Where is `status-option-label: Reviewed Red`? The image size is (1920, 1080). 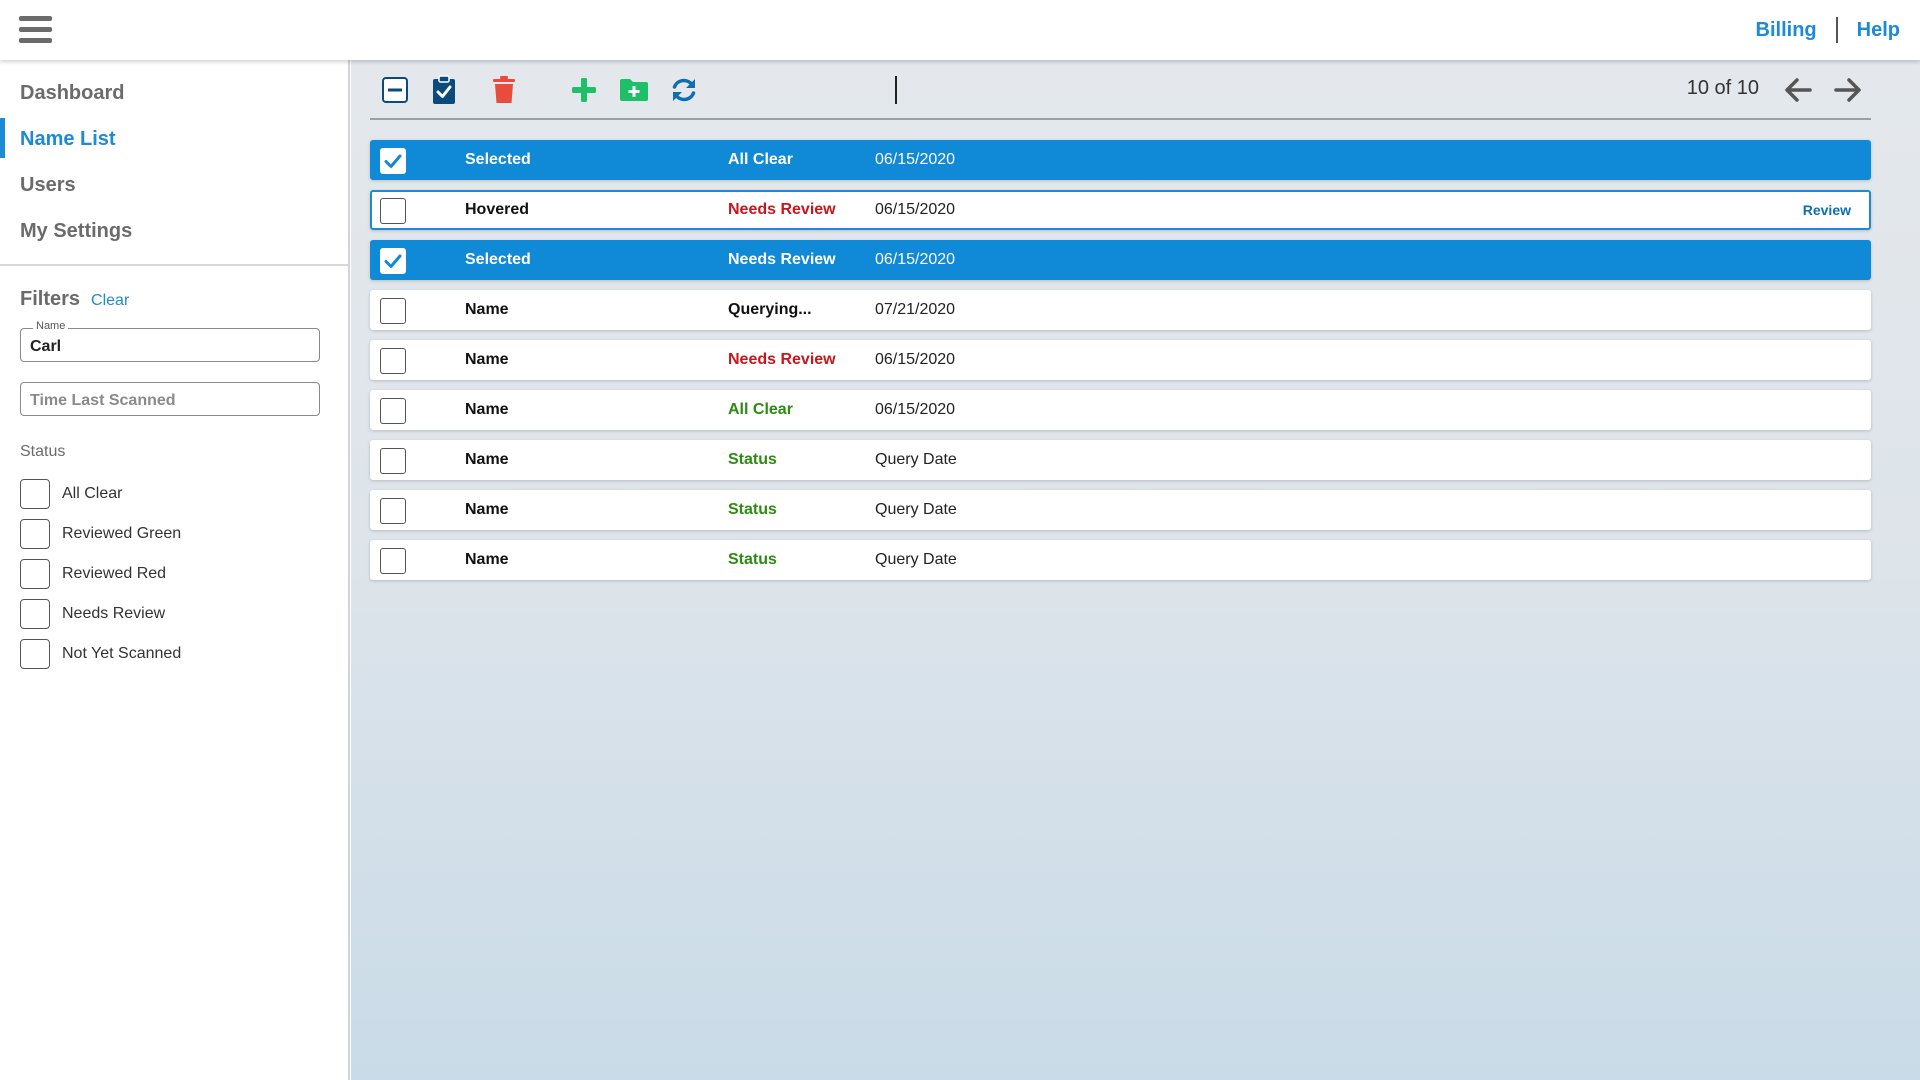 status-option-label: Reviewed Red is located at coordinates (114, 573).